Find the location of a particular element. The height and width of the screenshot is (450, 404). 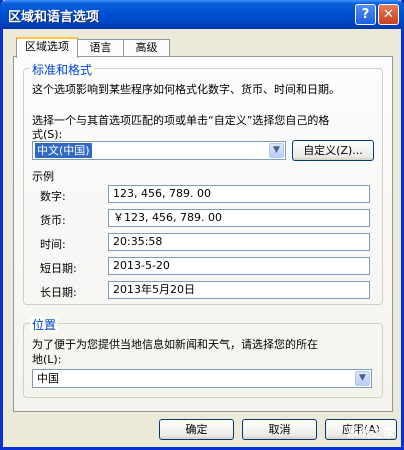

locale-select-value: 中文(中国) is located at coordinates (63, 150).